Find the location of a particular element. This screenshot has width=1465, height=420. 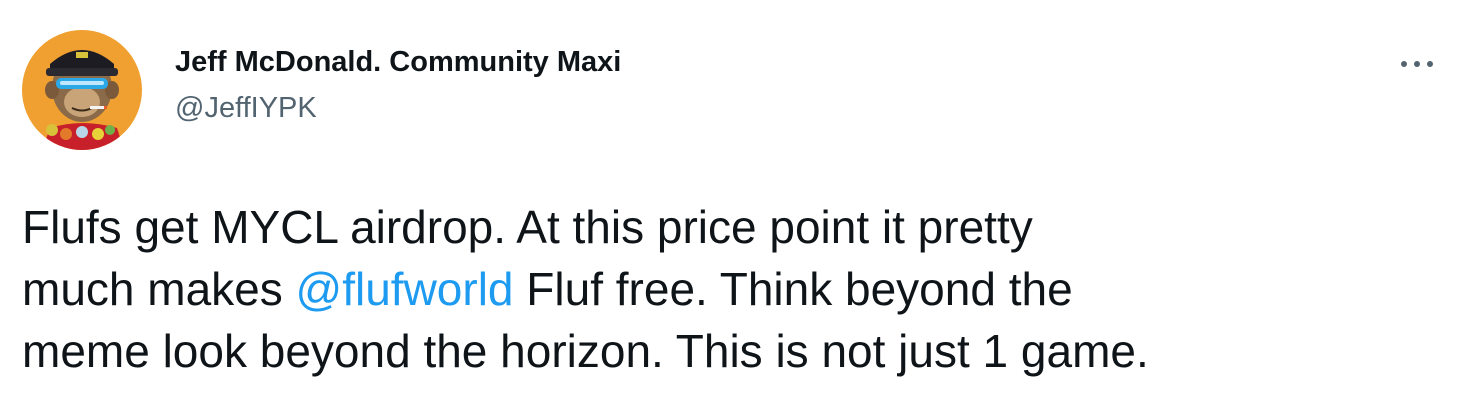

ape-avatar-image is located at coordinates (82, 90).